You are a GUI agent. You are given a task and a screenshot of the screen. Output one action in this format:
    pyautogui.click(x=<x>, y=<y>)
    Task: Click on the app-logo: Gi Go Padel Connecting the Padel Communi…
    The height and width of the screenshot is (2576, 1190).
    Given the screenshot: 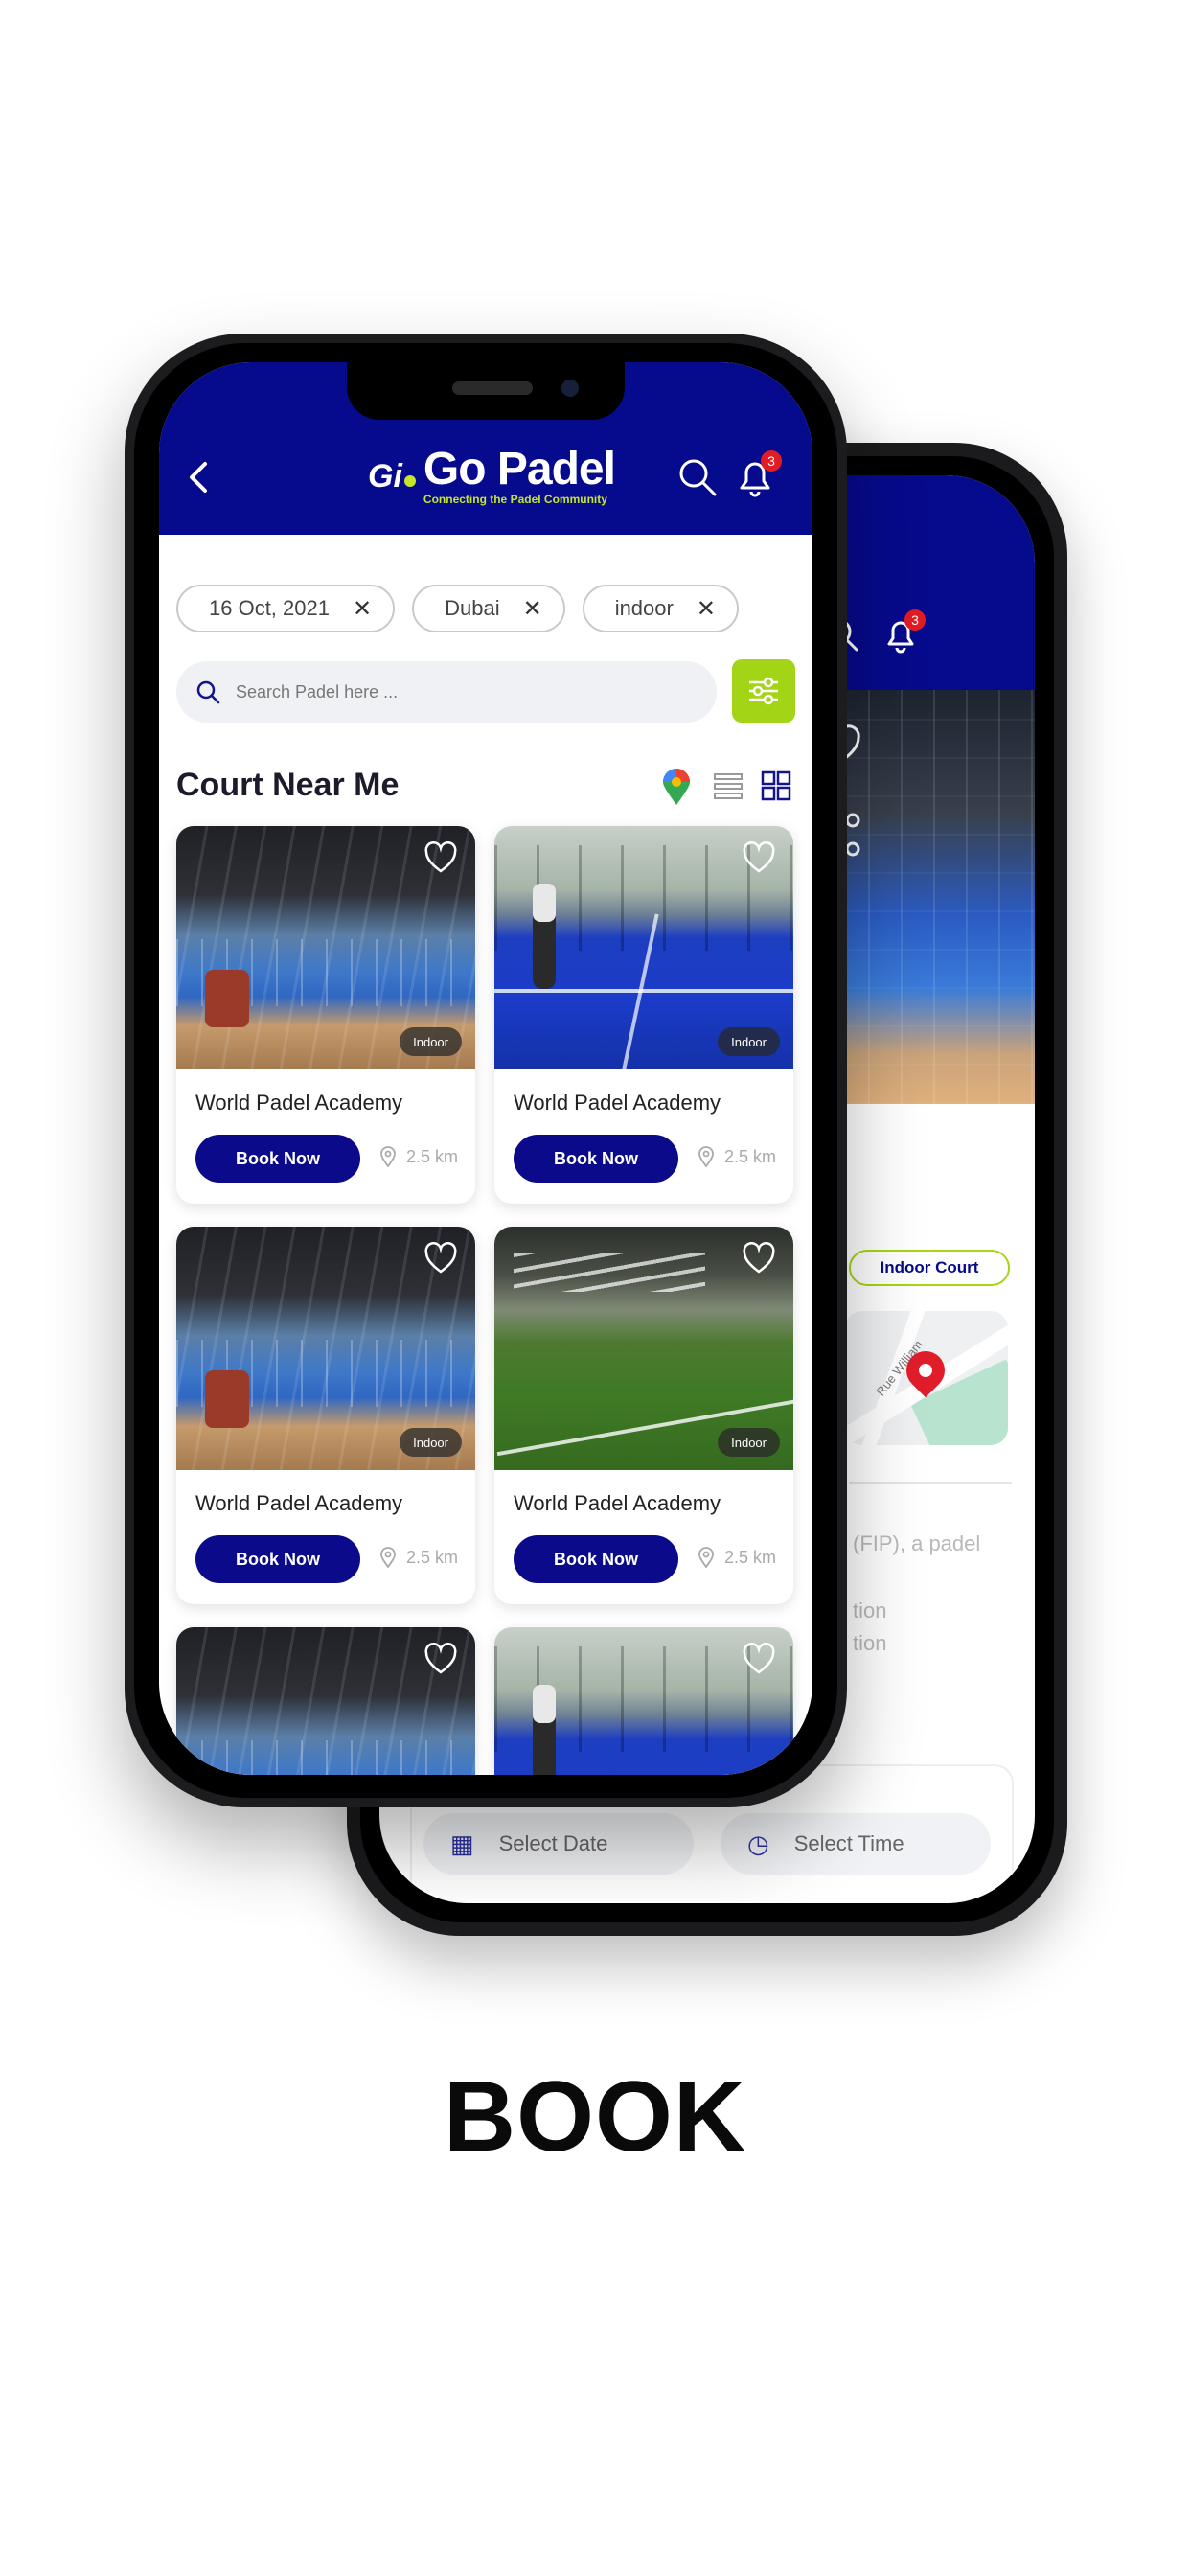 What is the action you would take?
    pyautogui.click(x=492, y=475)
    